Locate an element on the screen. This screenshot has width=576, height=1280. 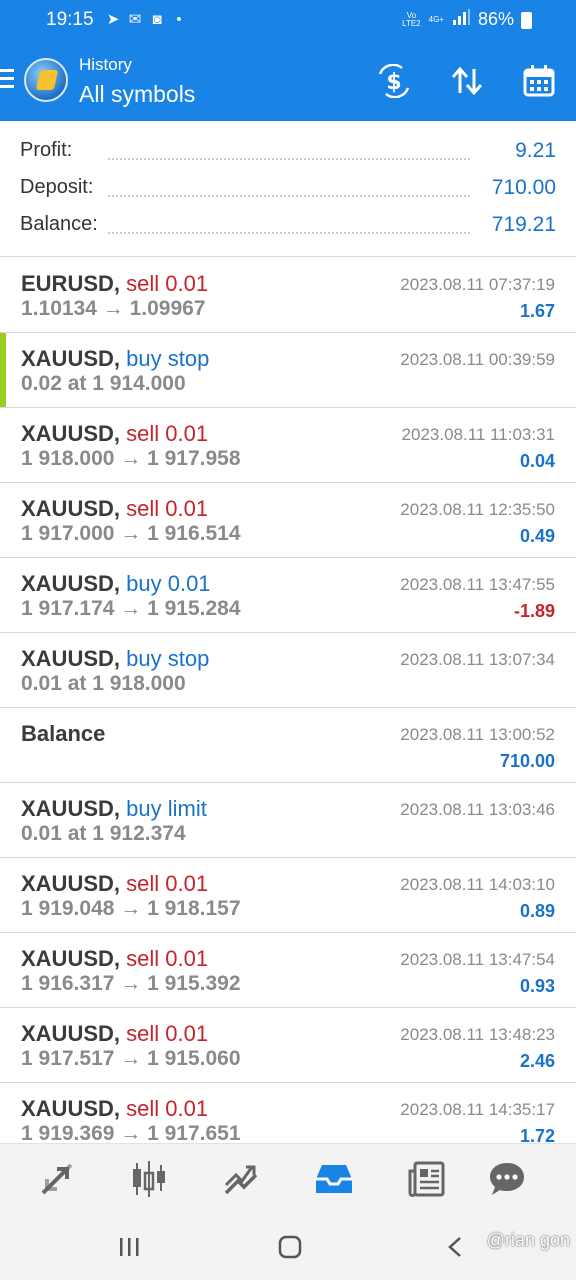
chat-icon is located at coordinates (507, 1179).